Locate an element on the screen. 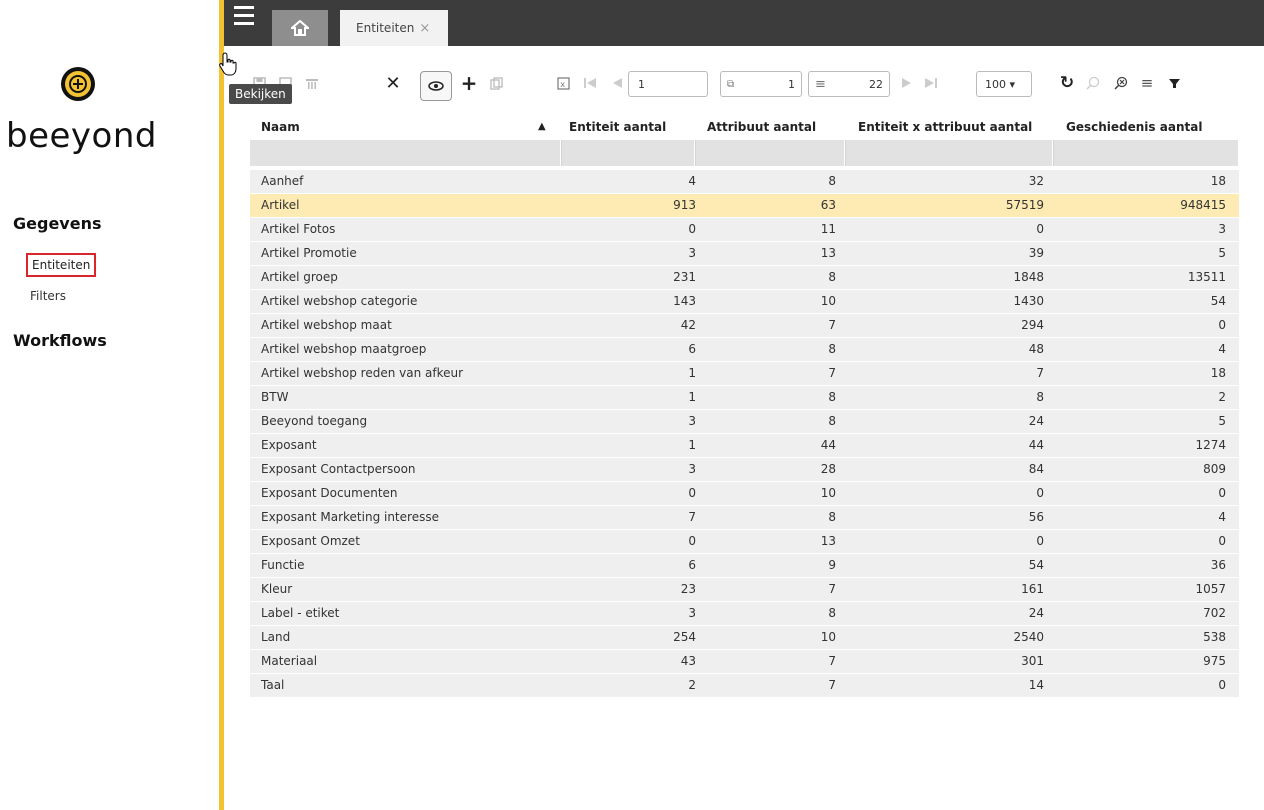 The image size is (1264, 810). table-row: Artikel webshop reden van afkeur 1 7 7 18 is located at coordinates (744, 374).